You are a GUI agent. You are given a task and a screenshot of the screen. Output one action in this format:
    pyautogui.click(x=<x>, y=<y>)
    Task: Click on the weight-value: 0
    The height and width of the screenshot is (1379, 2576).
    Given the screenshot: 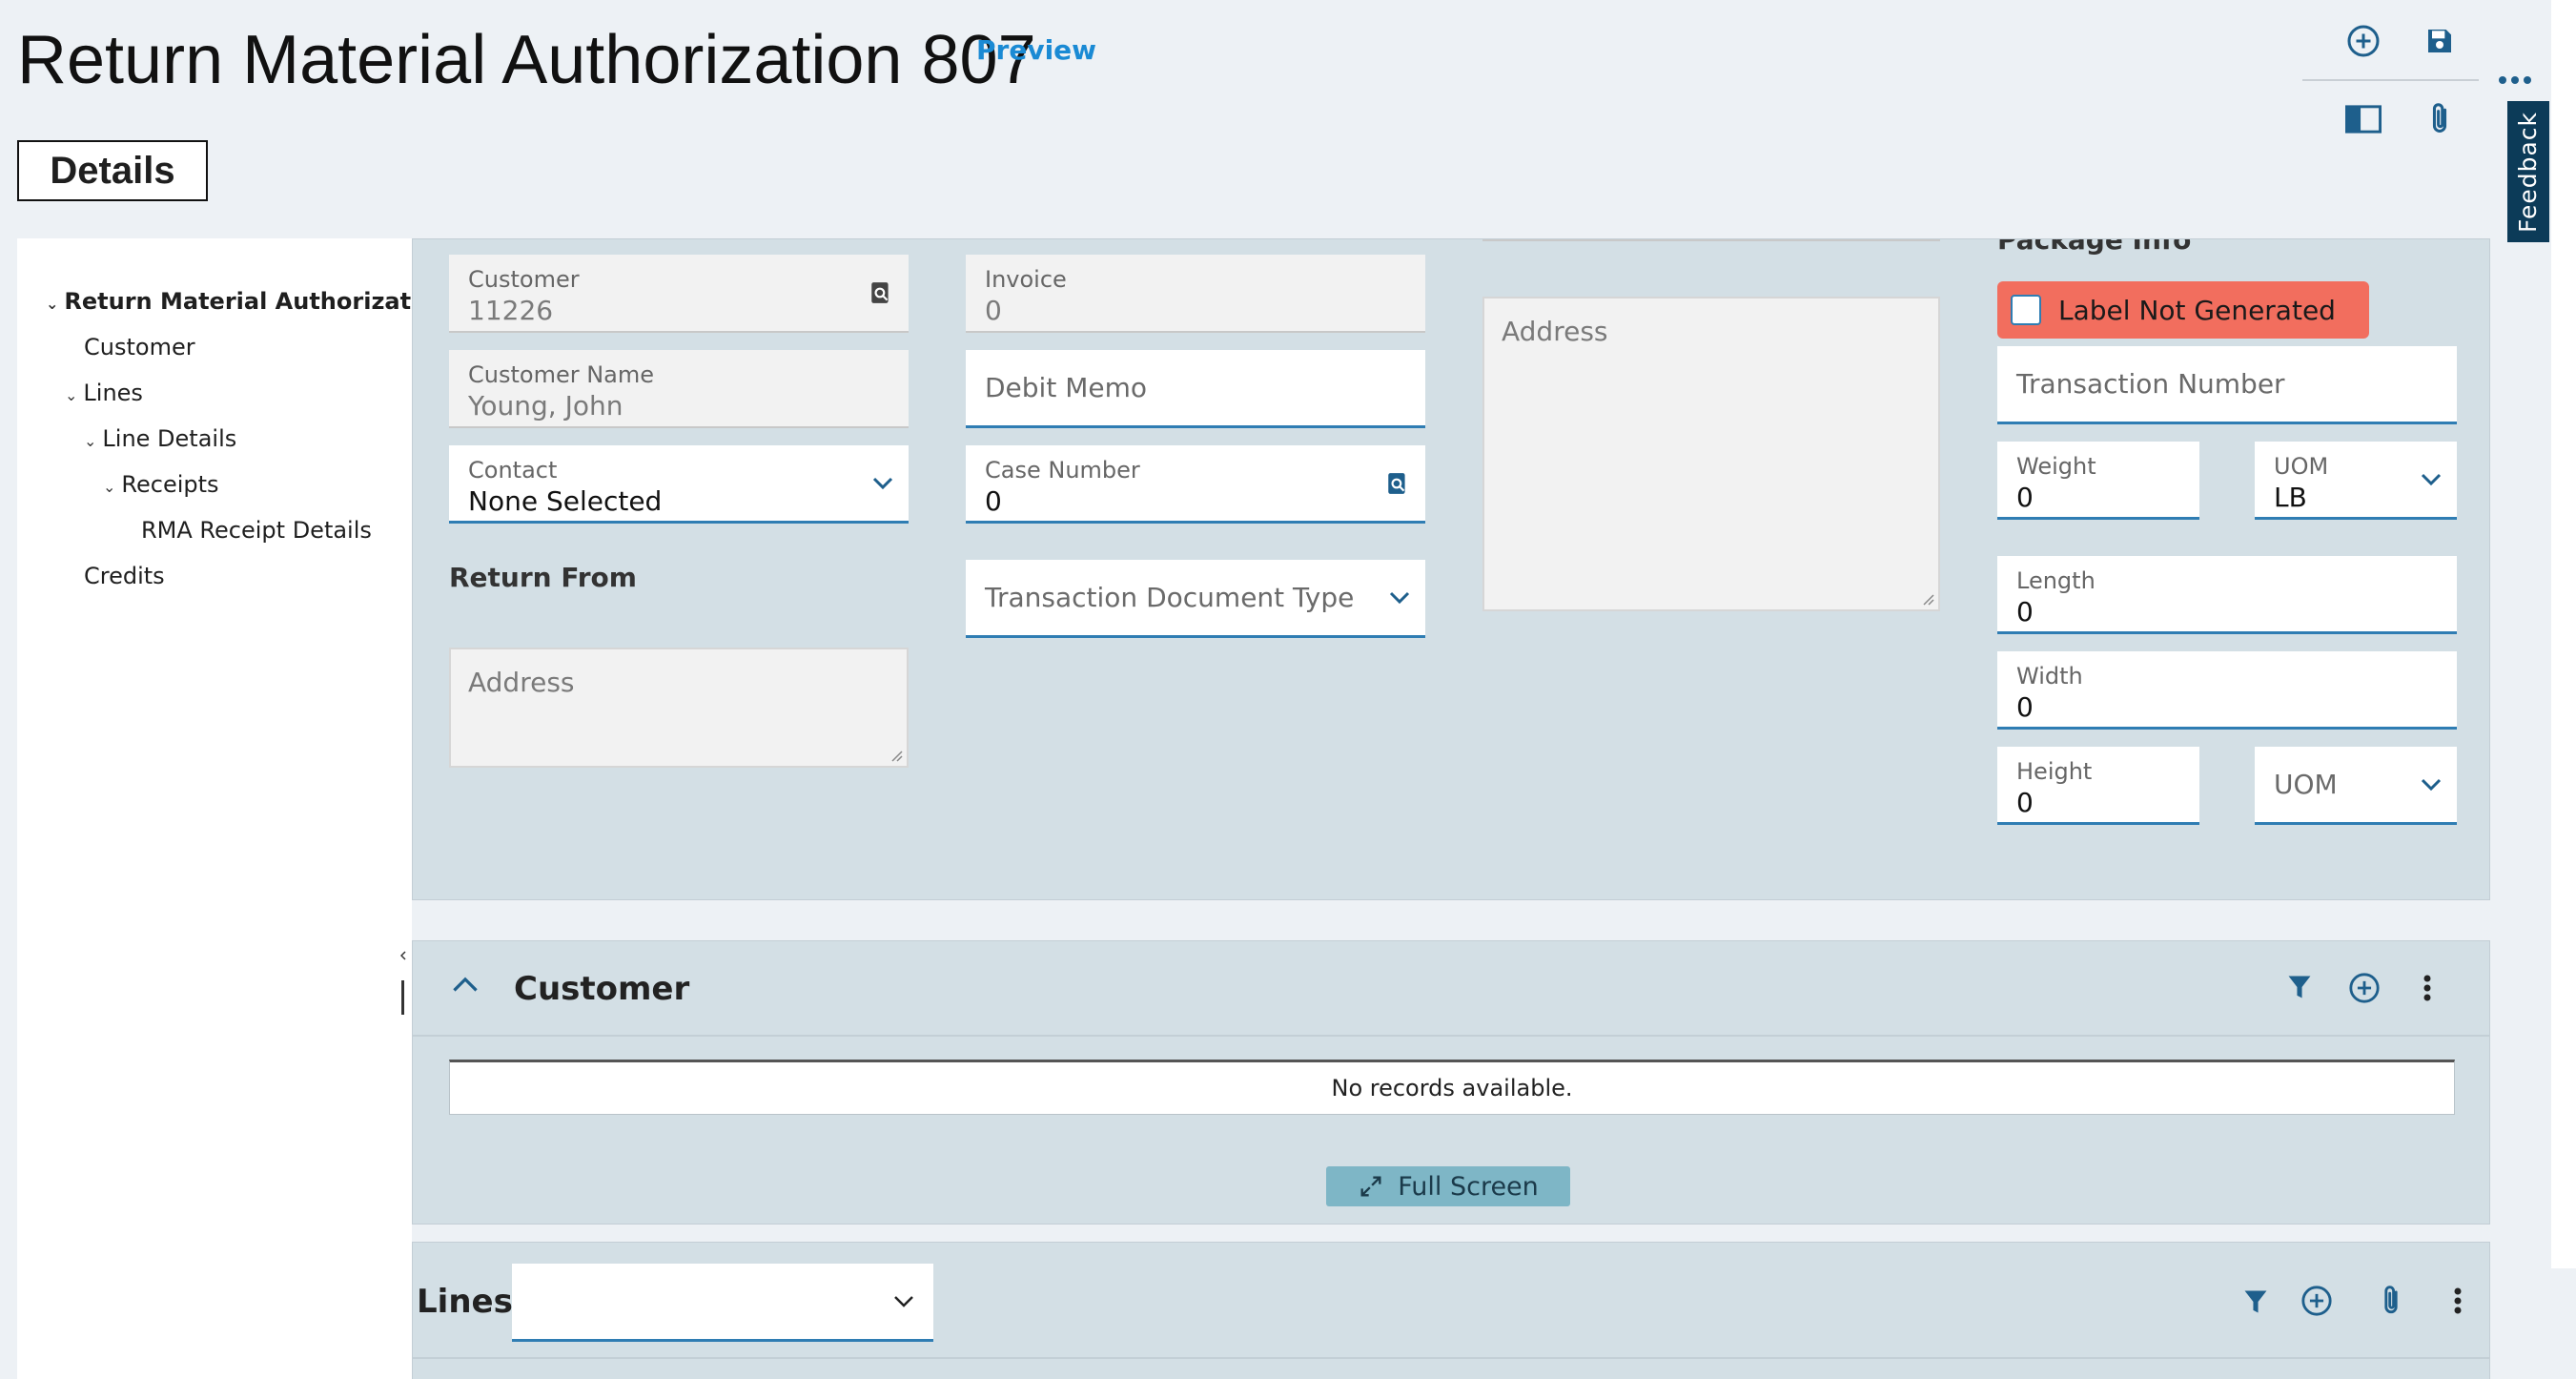 What is the action you would take?
    pyautogui.click(x=2025, y=498)
    